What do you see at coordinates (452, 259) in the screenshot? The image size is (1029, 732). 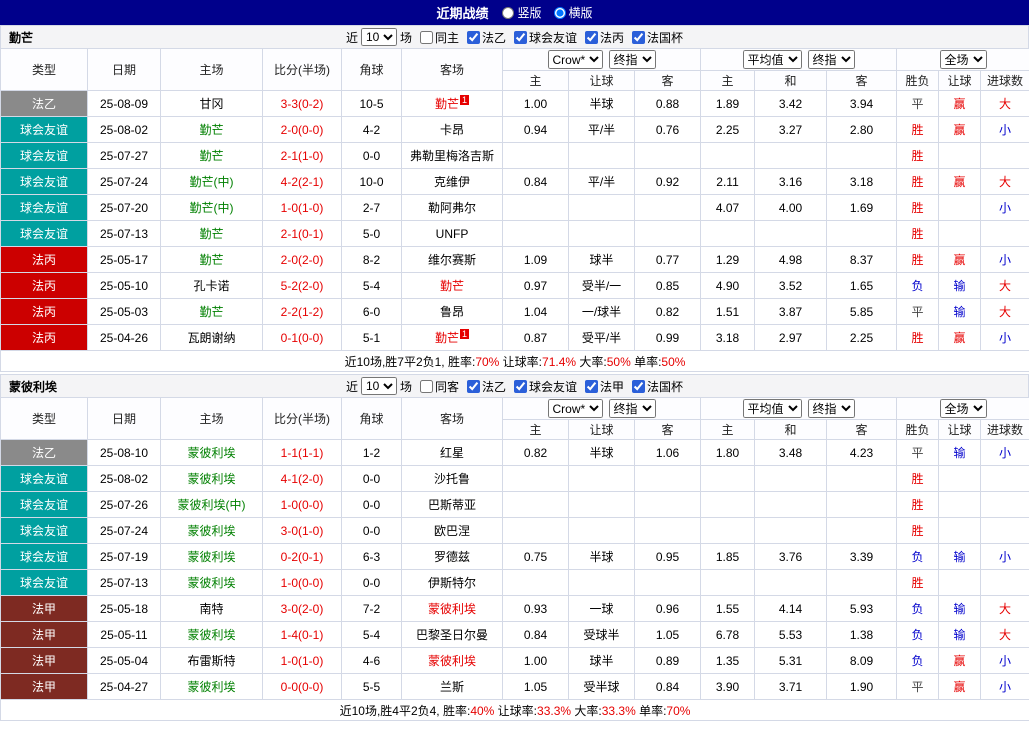 I see `away-team: 维尔赛斯` at bounding box center [452, 259].